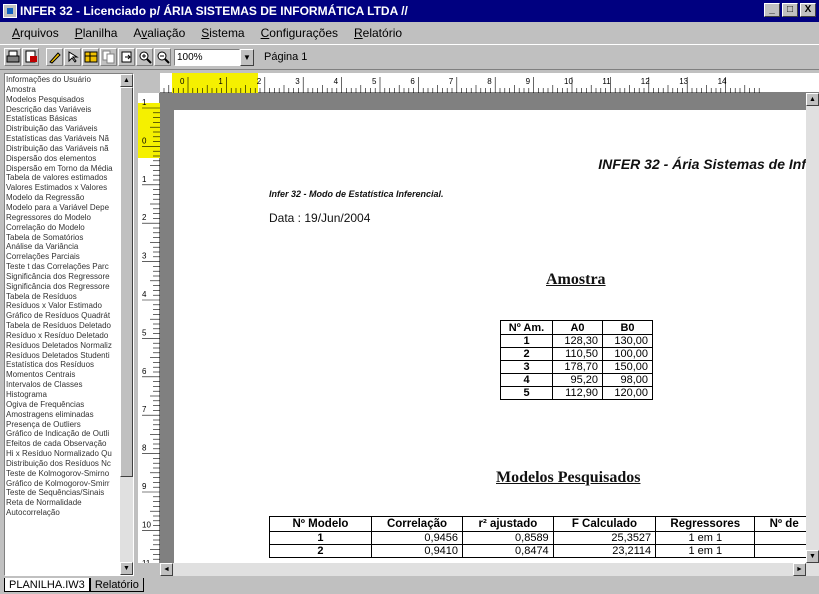 This screenshot has height=594, width=819. I want to click on table-cell: 2, so click(526, 354).